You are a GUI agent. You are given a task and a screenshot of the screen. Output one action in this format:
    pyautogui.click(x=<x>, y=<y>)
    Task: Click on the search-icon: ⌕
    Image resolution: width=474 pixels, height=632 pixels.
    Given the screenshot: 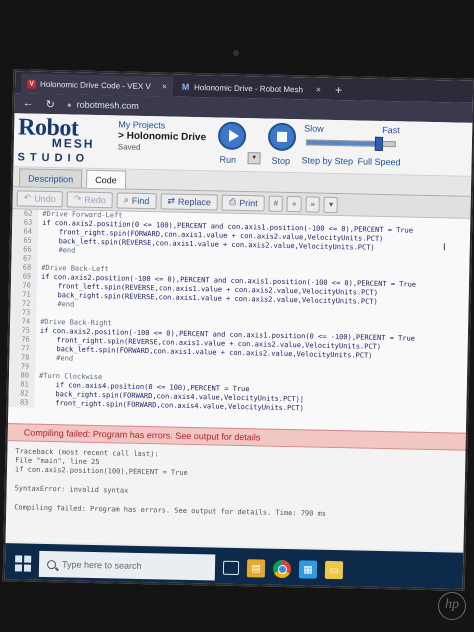 What is the action you would take?
    pyautogui.click(x=126, y=199)
    